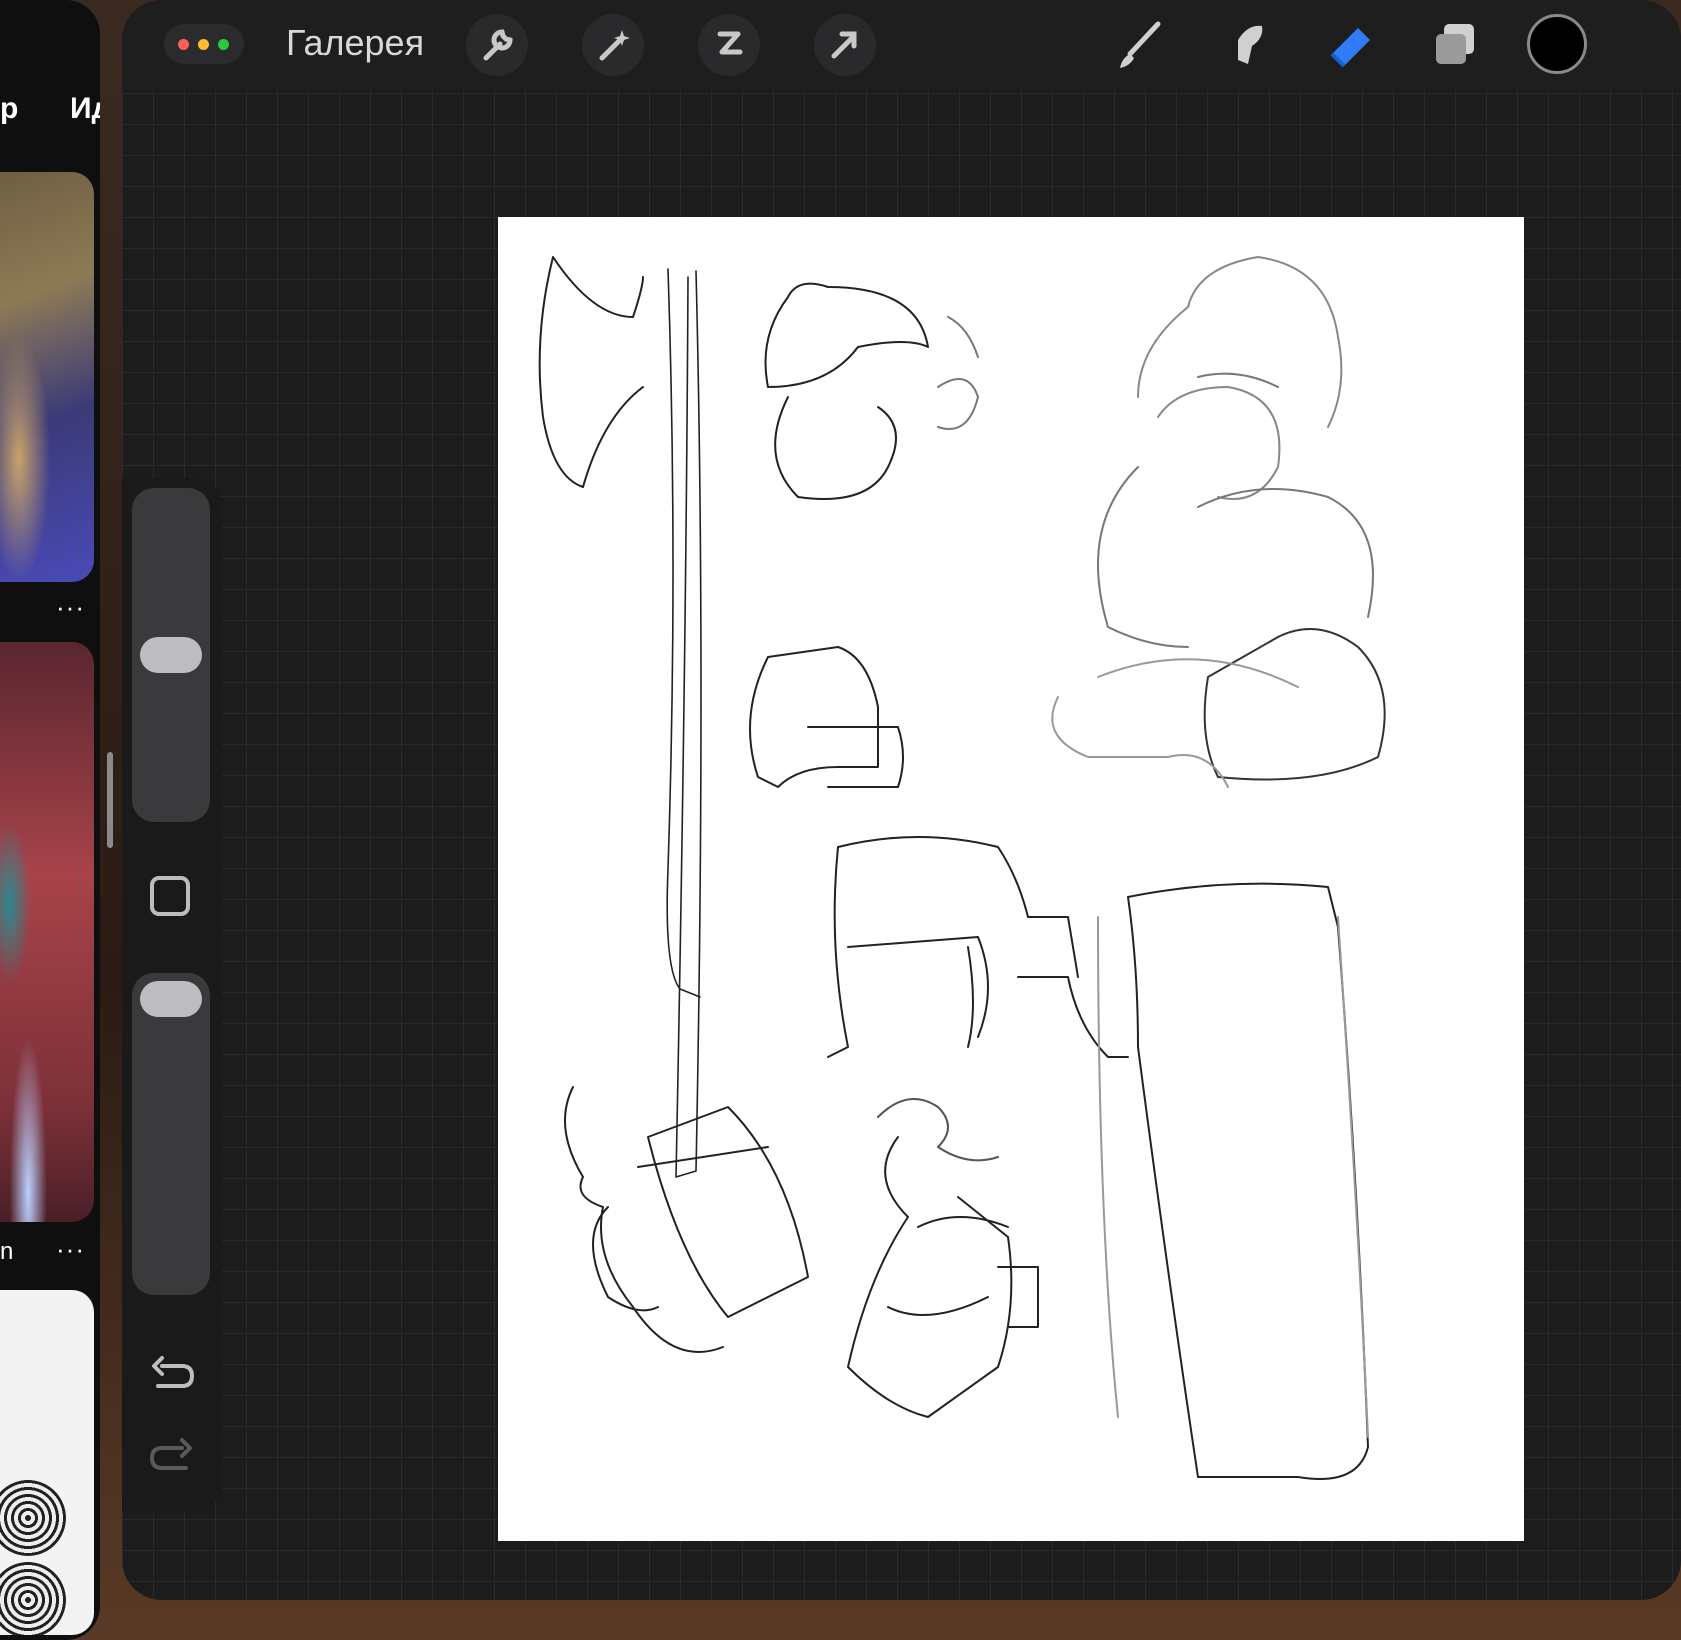 The height and width of the screenshot is (1640, 1681). I want to click on opacity-knob, so click(171, 999).